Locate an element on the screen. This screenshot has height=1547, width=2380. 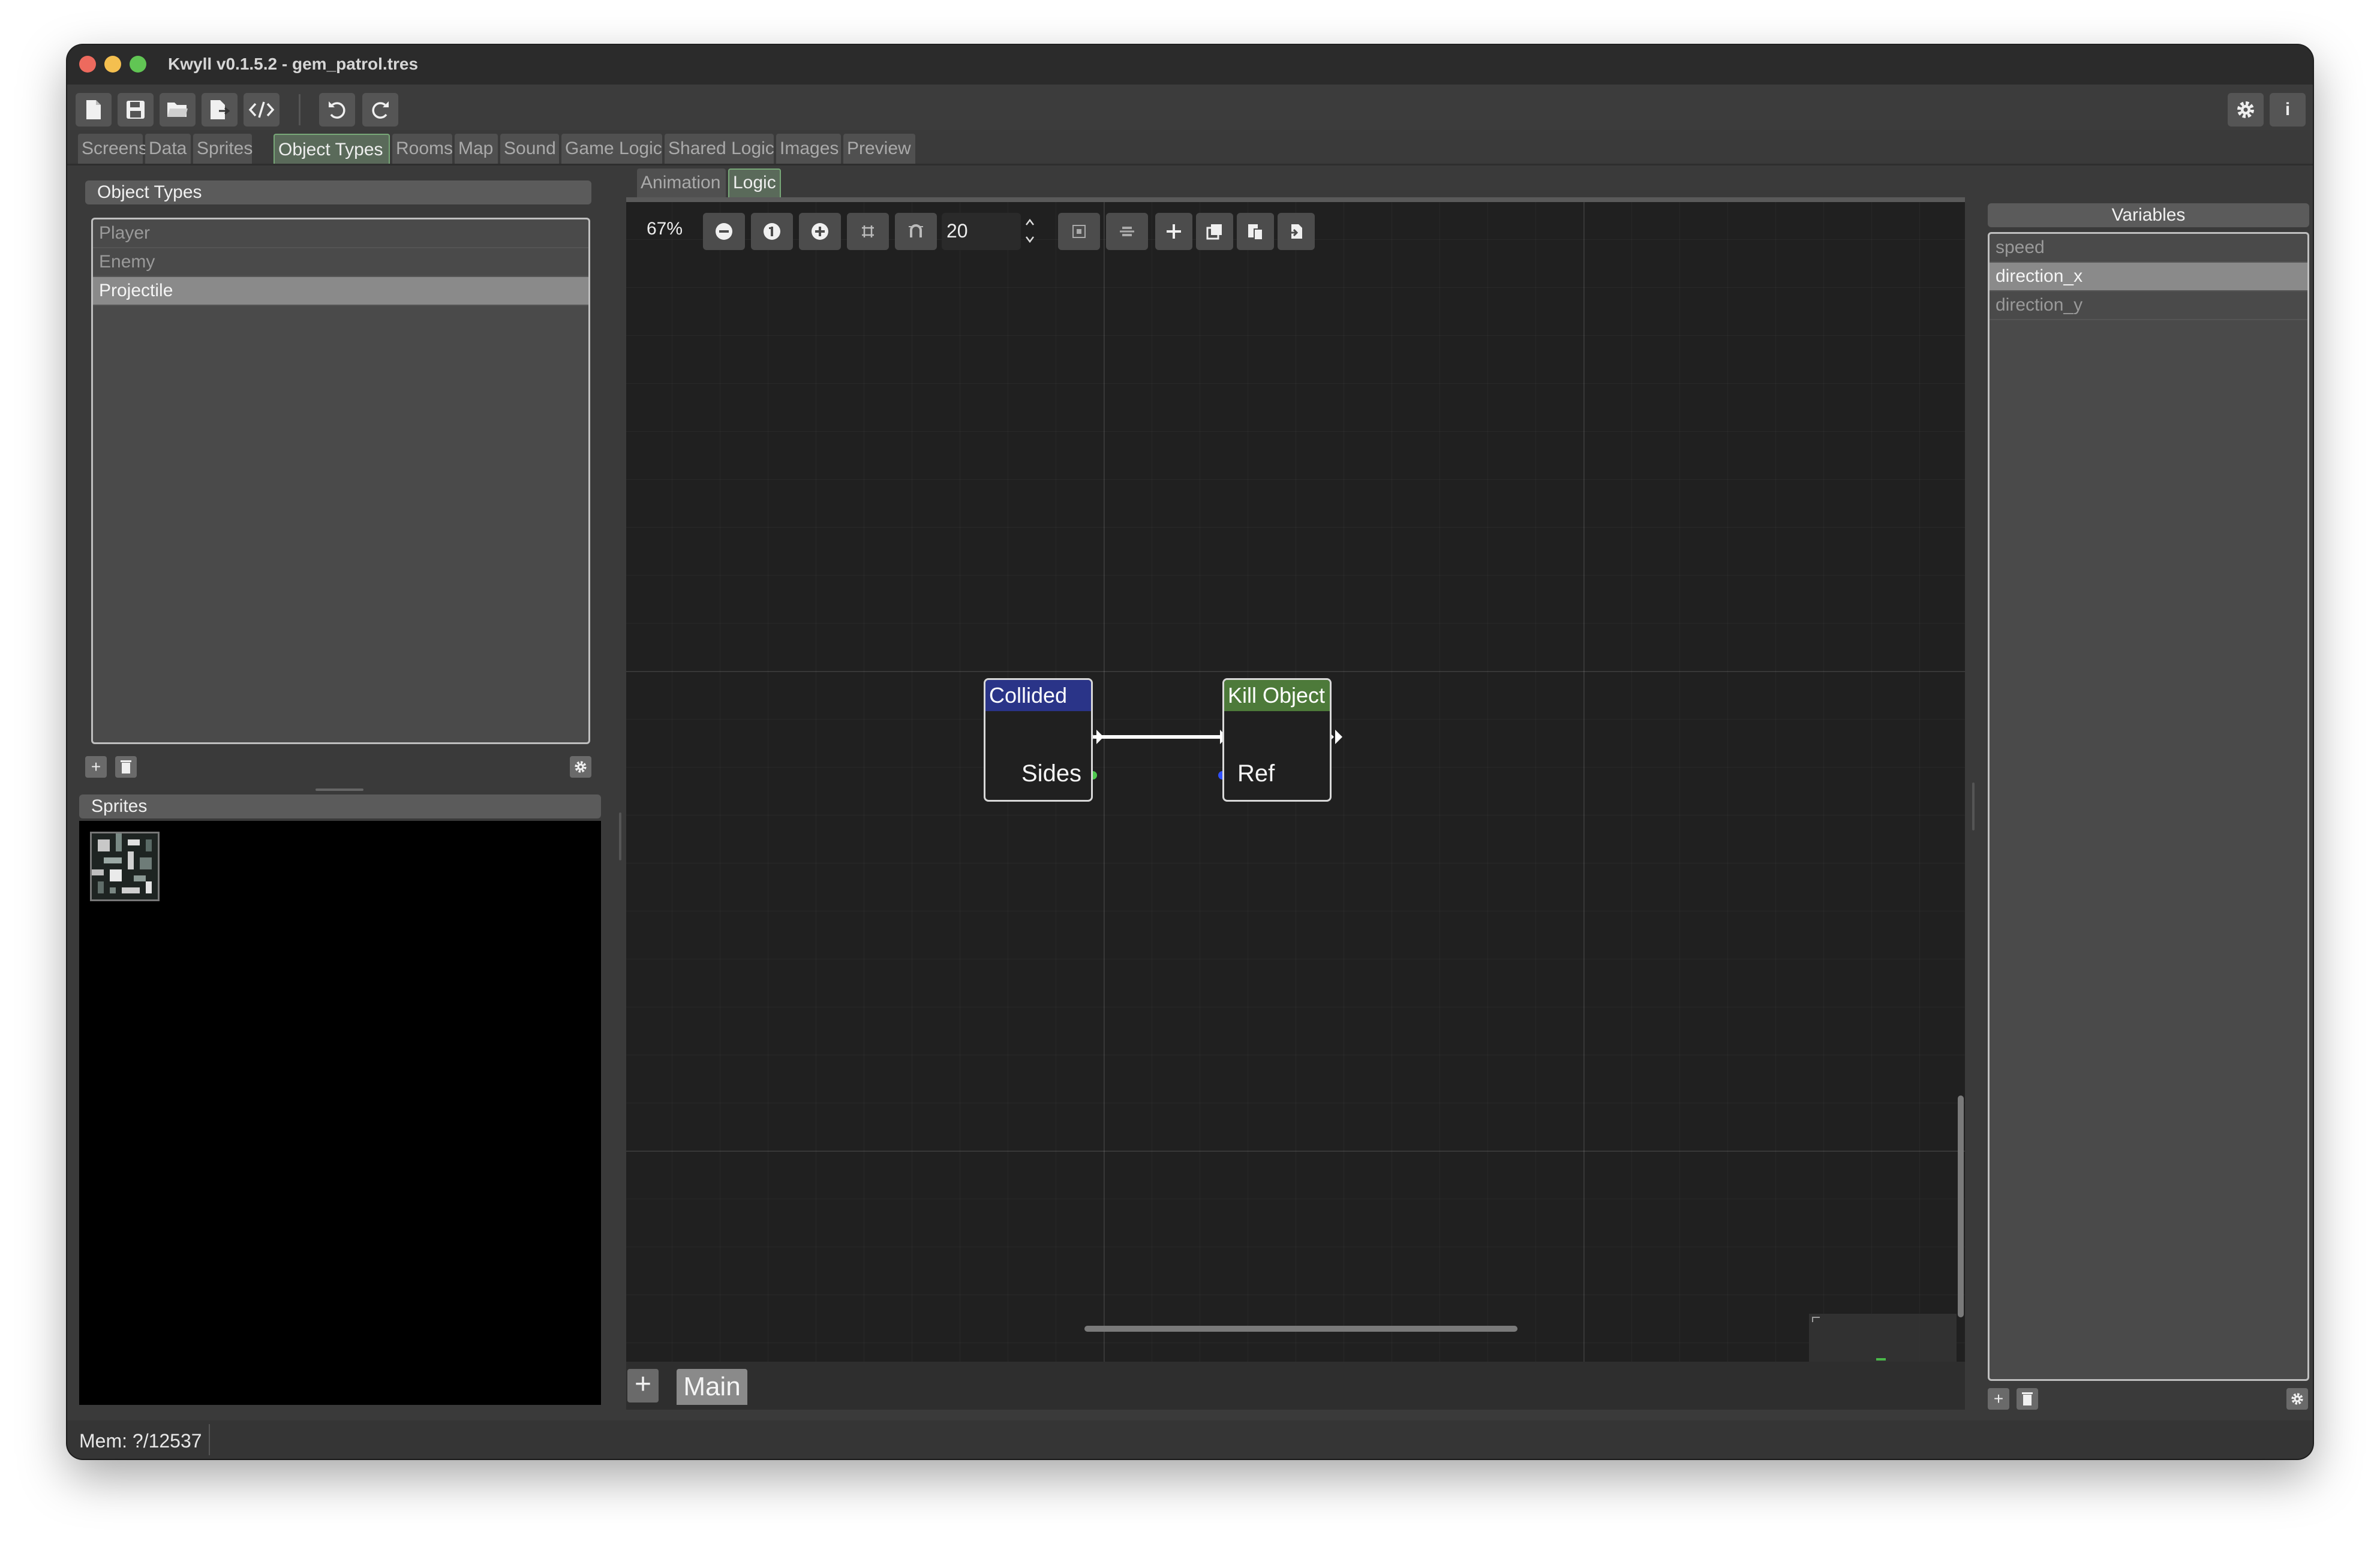
variables-header: Variables is located at coordinates (2149, 215).